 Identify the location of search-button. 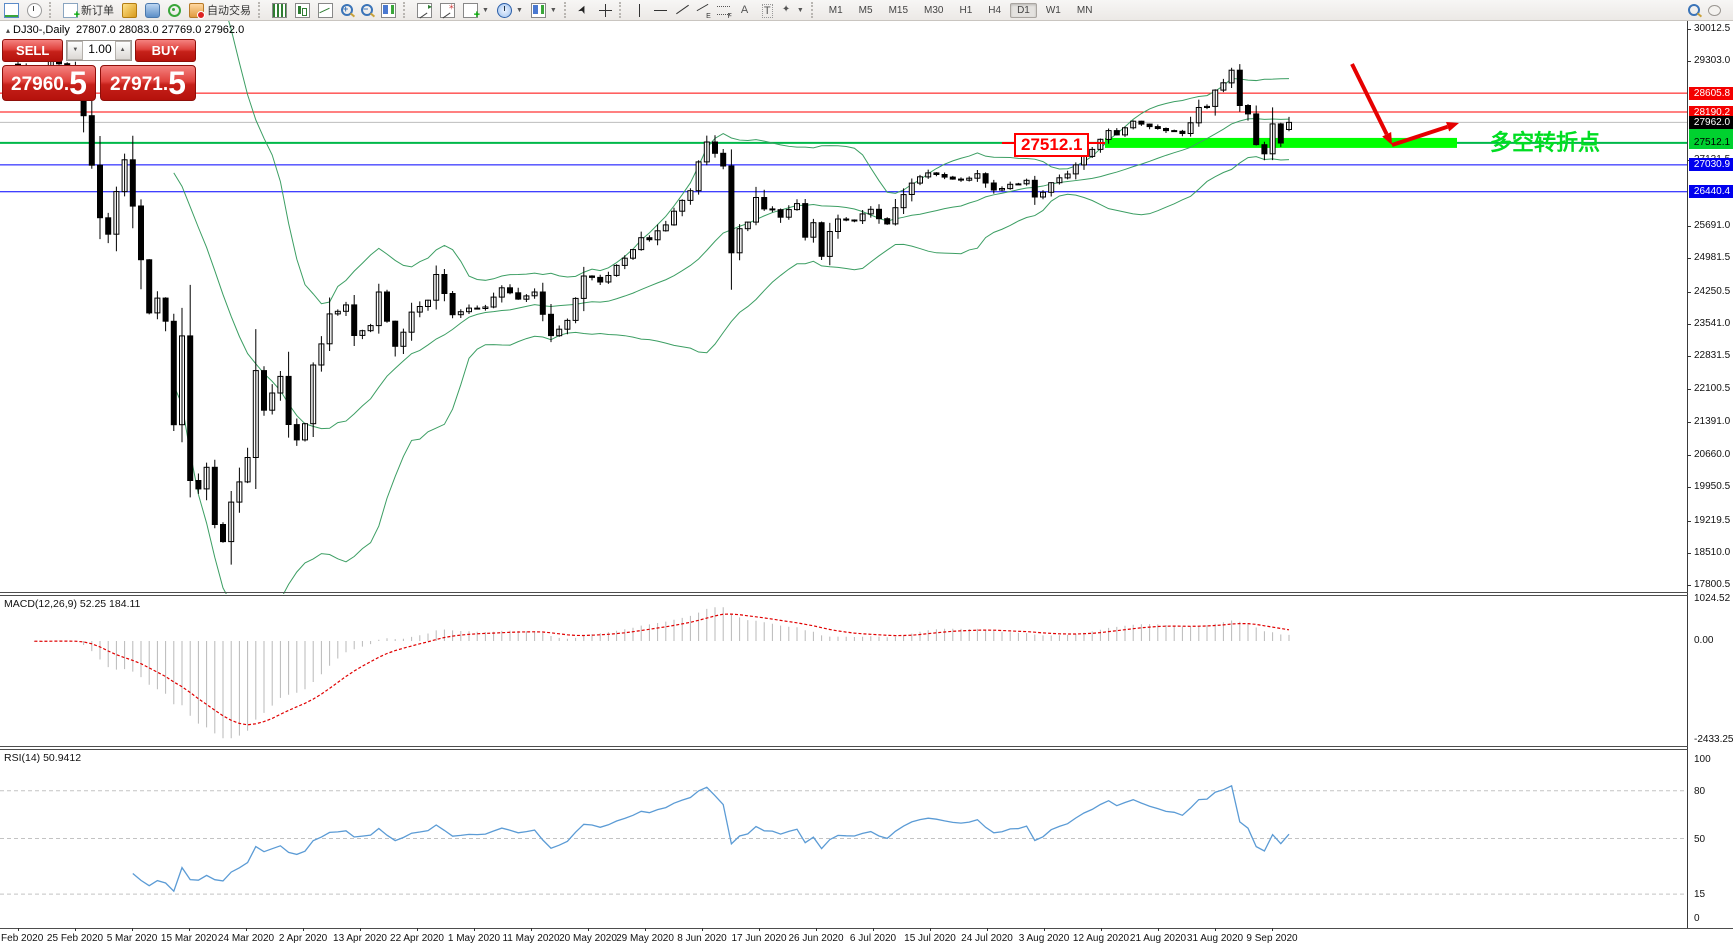
(1694, 10).